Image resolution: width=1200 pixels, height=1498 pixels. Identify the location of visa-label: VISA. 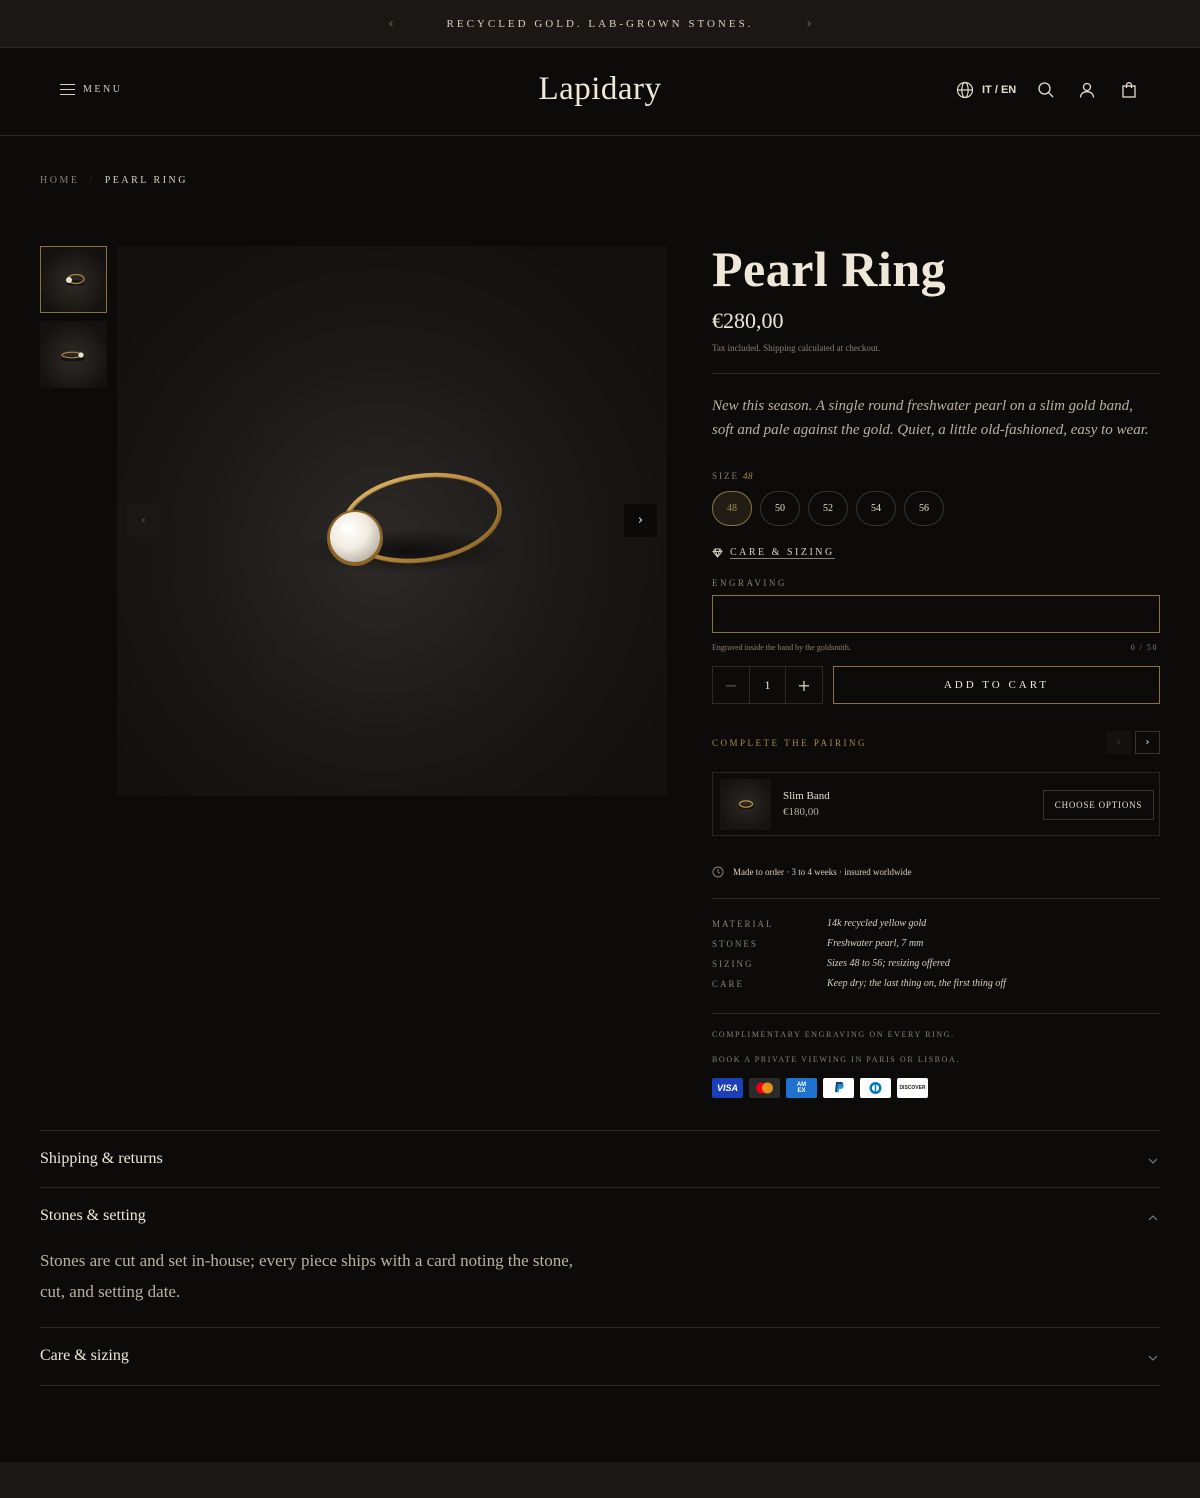
(727, 1088).